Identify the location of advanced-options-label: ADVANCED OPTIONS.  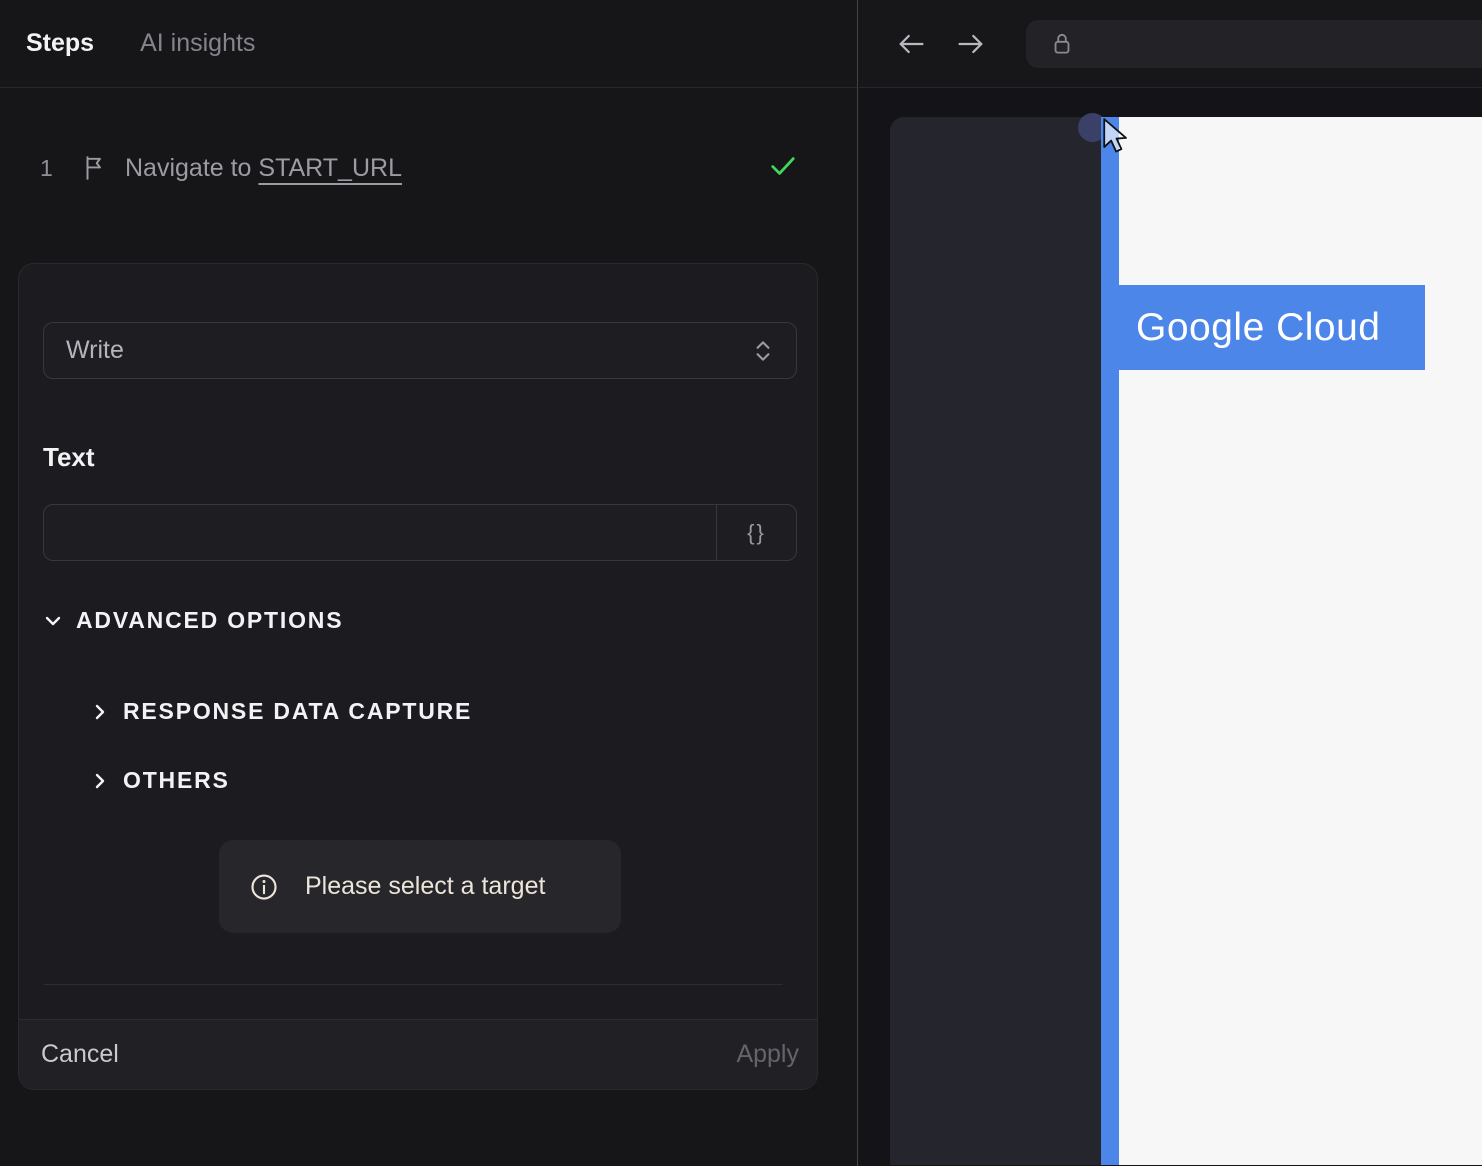
(210, 620).